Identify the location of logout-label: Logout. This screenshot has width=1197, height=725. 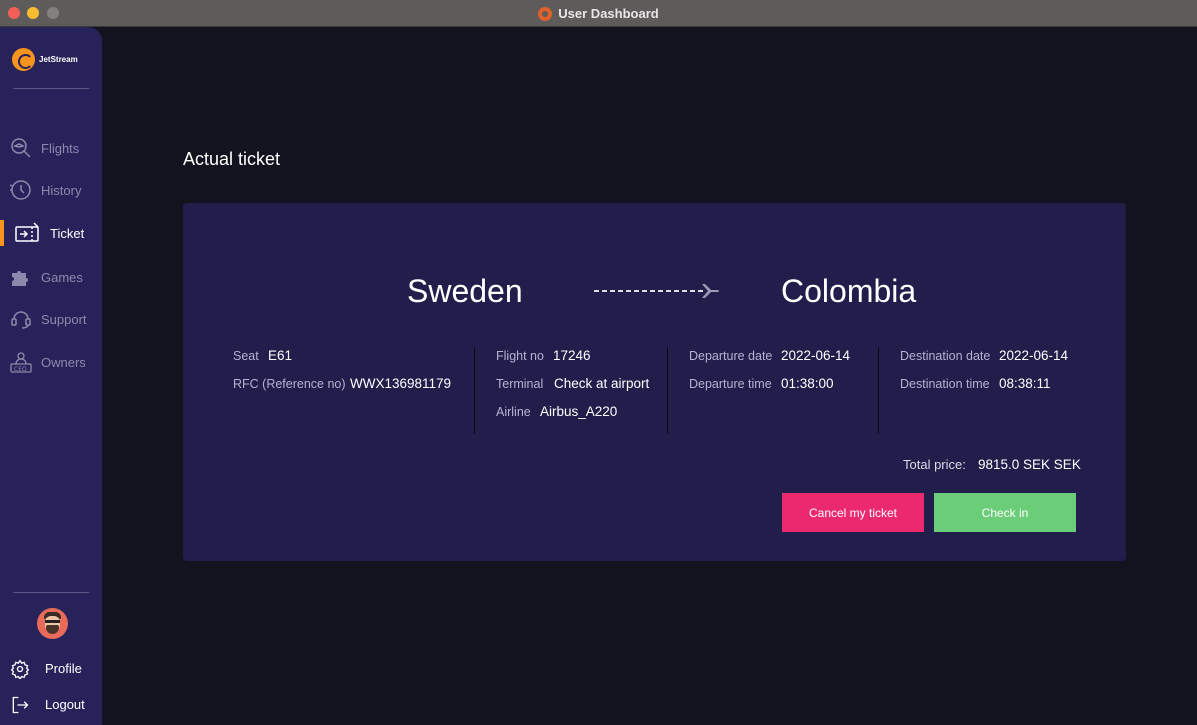
(65, 704).